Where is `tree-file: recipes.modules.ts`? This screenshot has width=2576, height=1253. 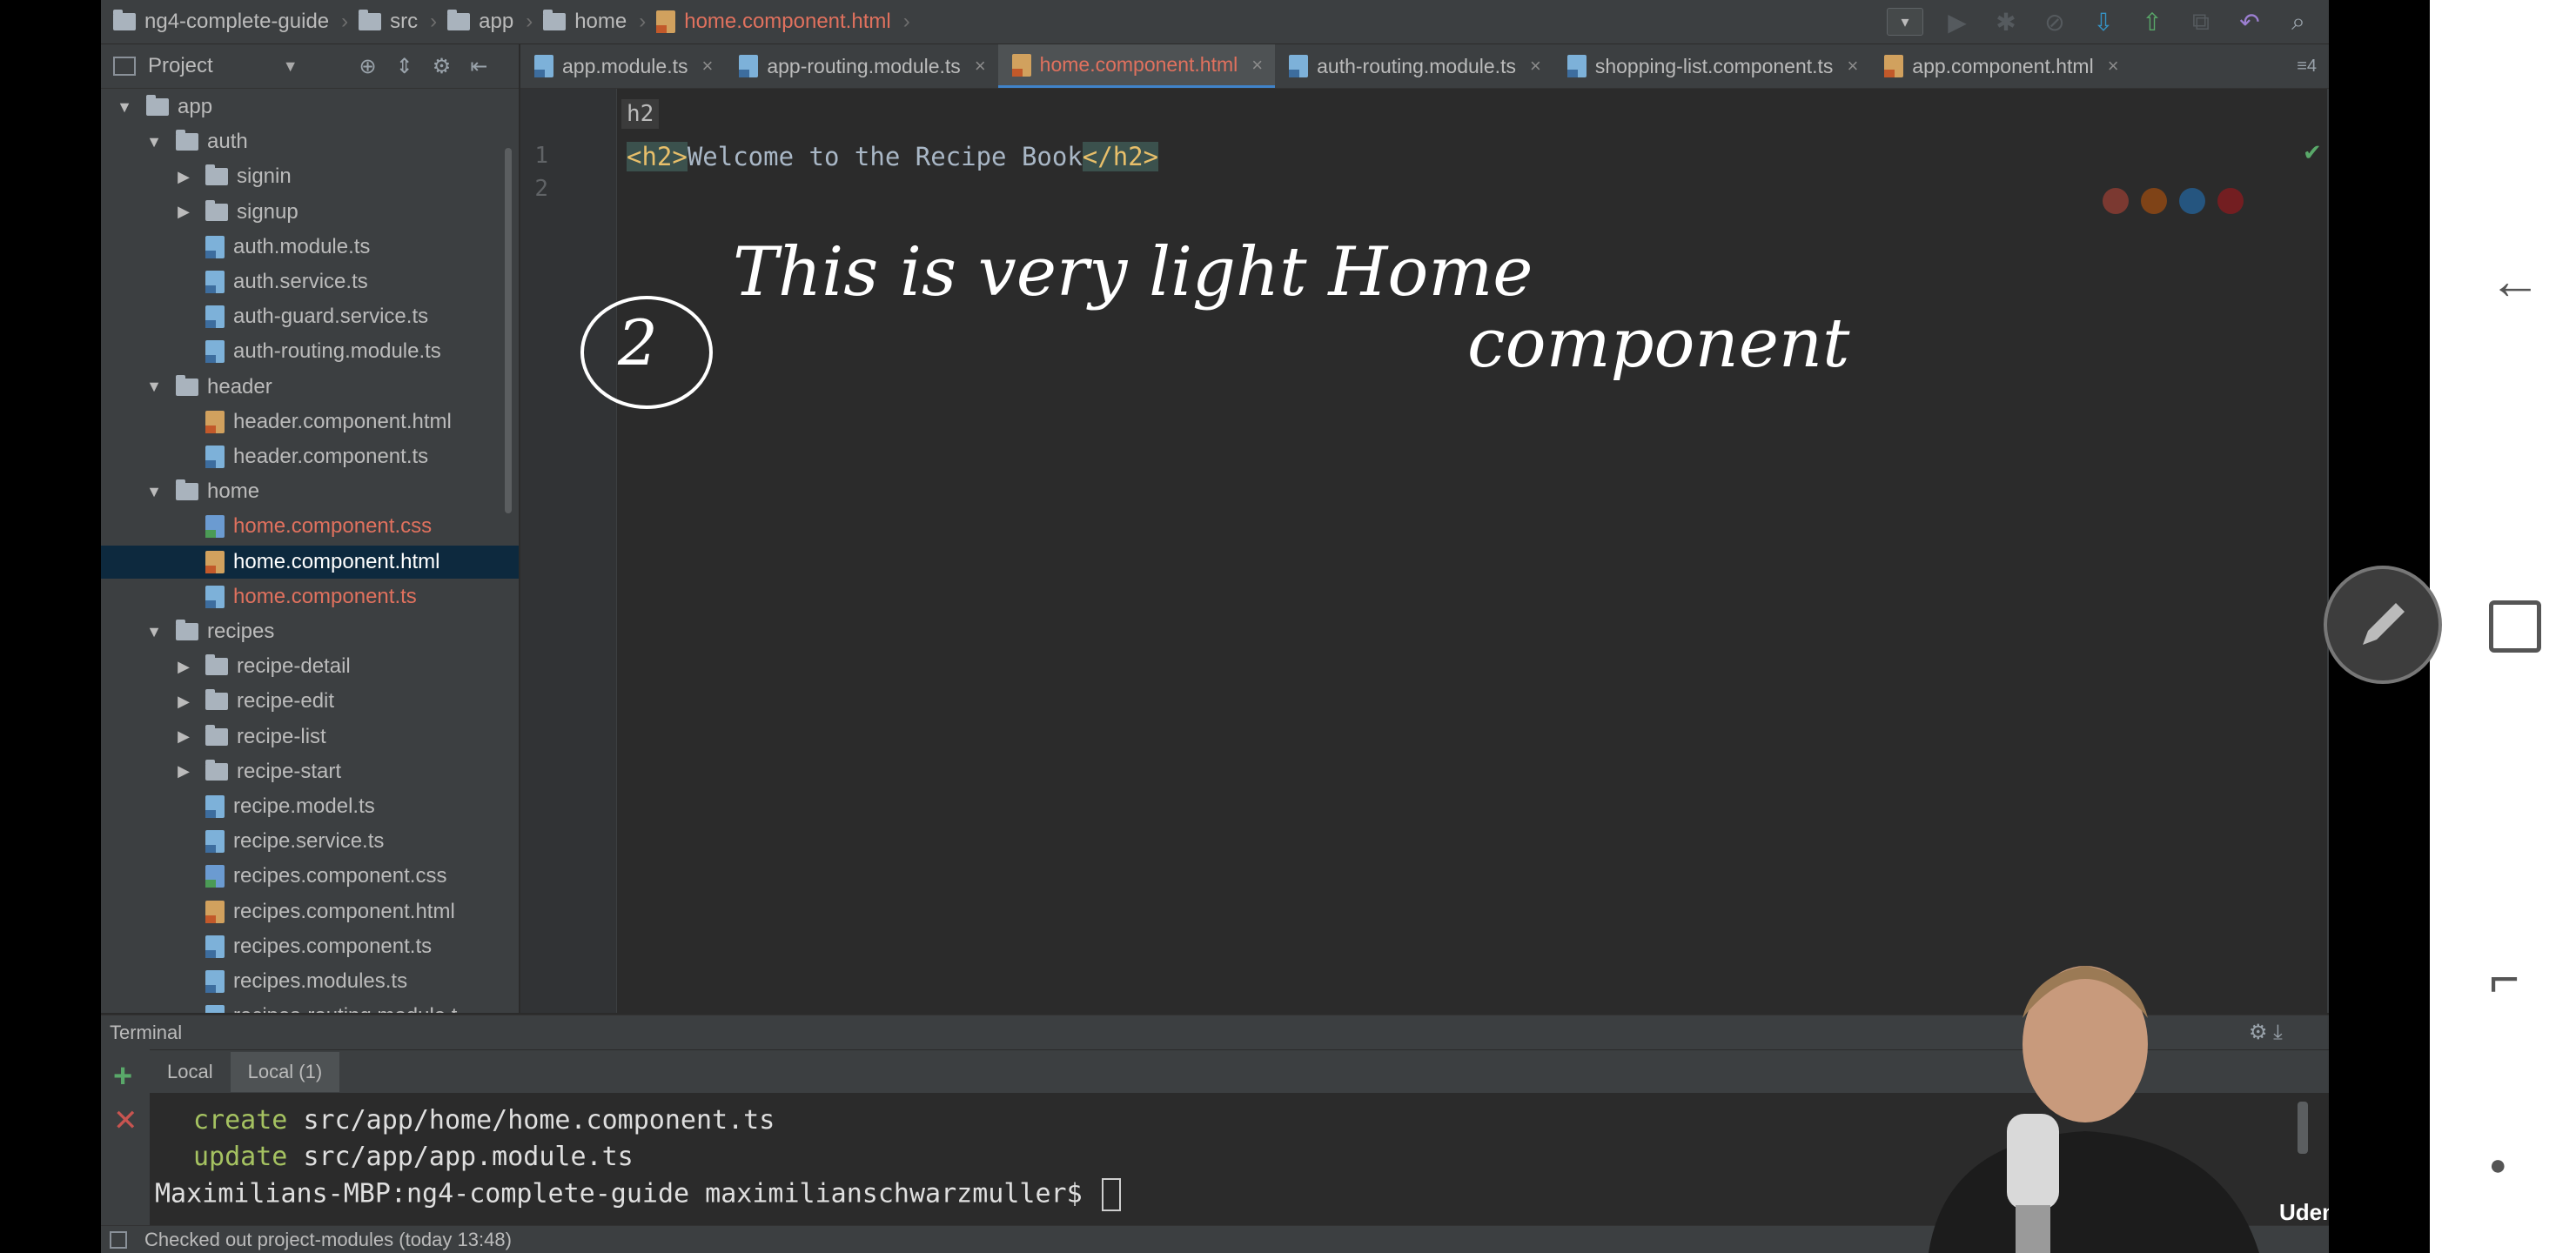 tree-file: recipes.modules.ts is located at coordinates (310, 981).